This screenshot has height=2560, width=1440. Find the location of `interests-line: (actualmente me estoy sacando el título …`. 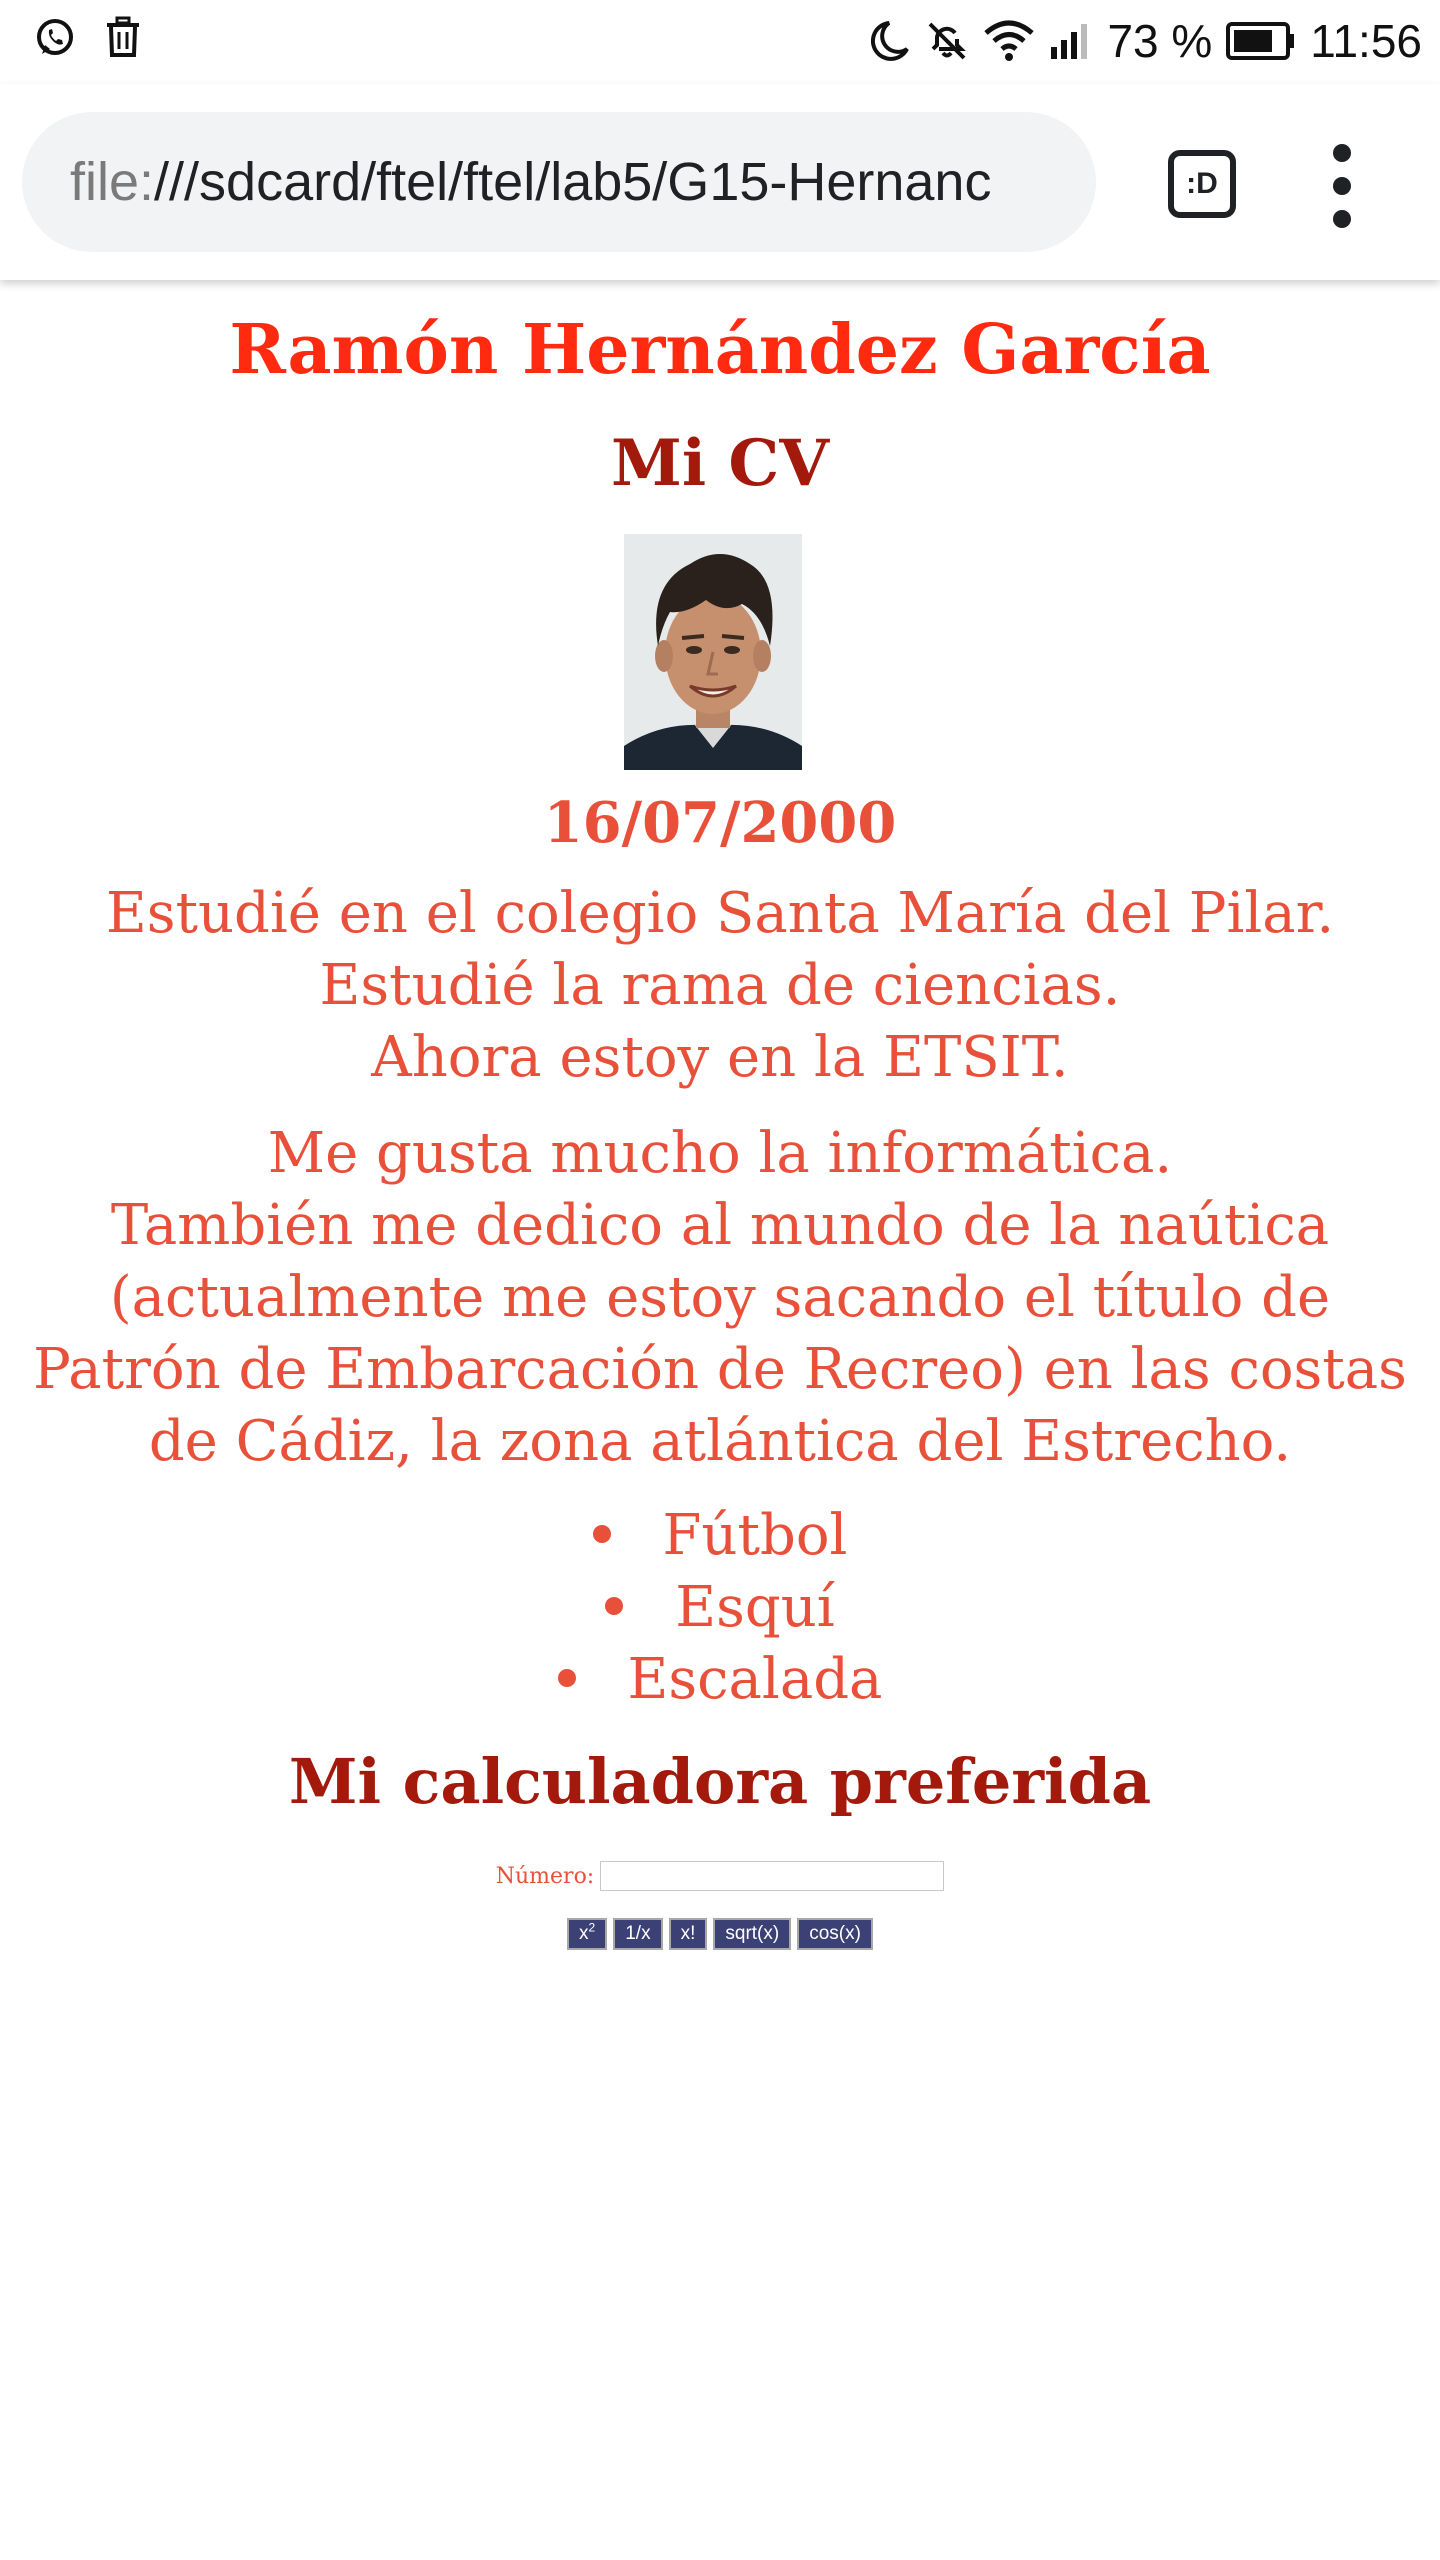

interests-line: (actualmente me estoy sacando el título … is located at coordinates (720, 1297).